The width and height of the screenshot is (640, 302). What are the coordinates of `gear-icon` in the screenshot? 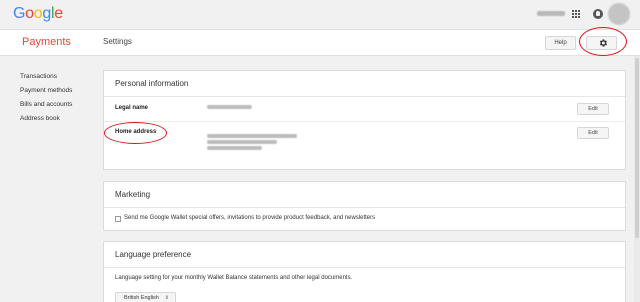 It's located at (603, 43).